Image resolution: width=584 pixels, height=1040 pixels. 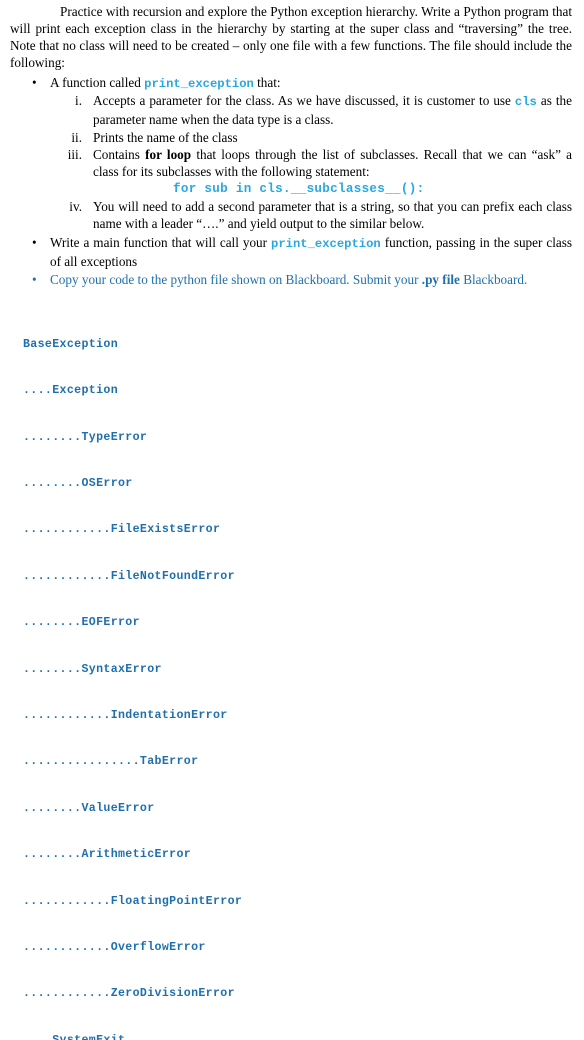 What do you see at coordinates (114, 948) in the screenshot?
I see `hierarchy-line: ............OverflowError` at bounding box center [114, 948].